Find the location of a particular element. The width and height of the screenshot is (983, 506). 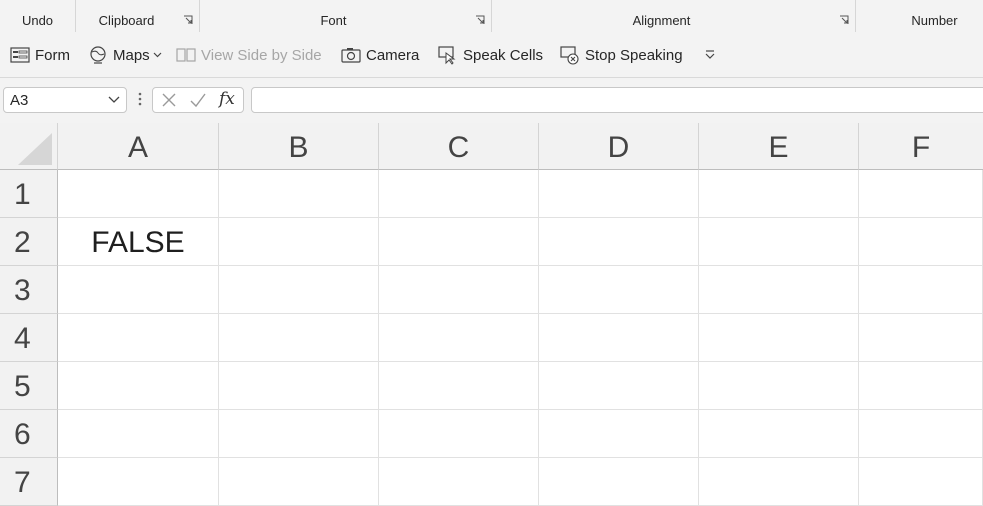

cell-d2 is located at coordinates (619, 242).